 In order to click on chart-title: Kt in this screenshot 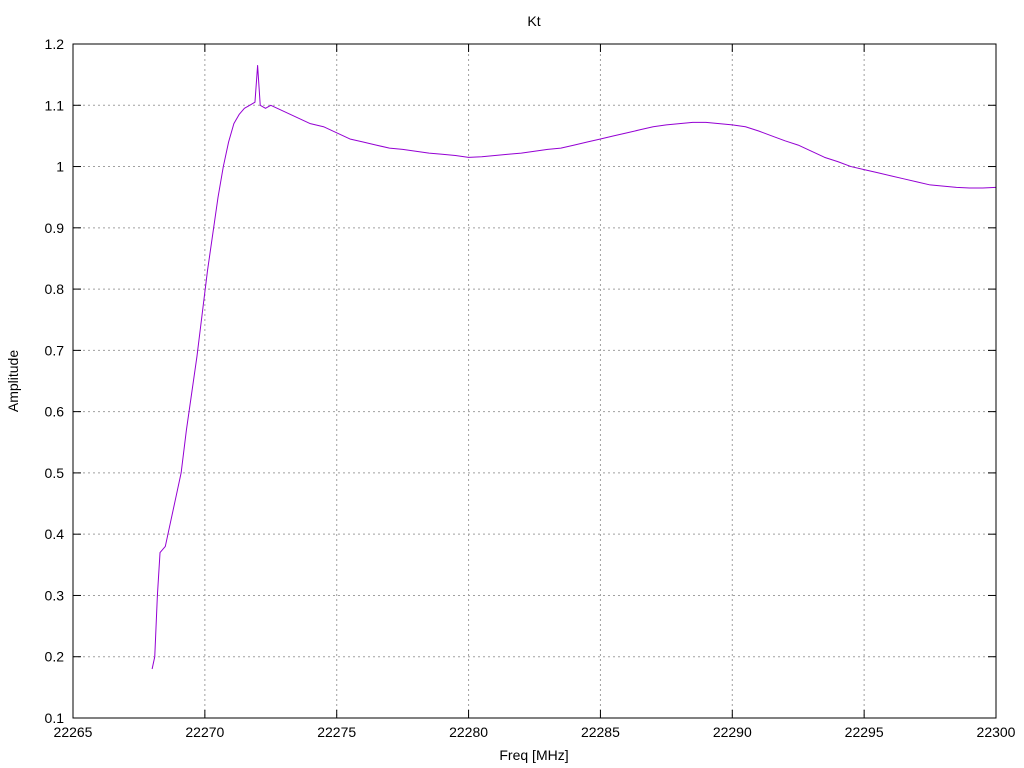, I will do `click(533, 21)`.